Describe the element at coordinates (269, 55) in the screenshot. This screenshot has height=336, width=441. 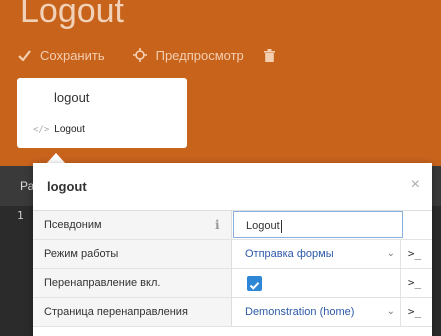
I see `trash-icon` at that location.